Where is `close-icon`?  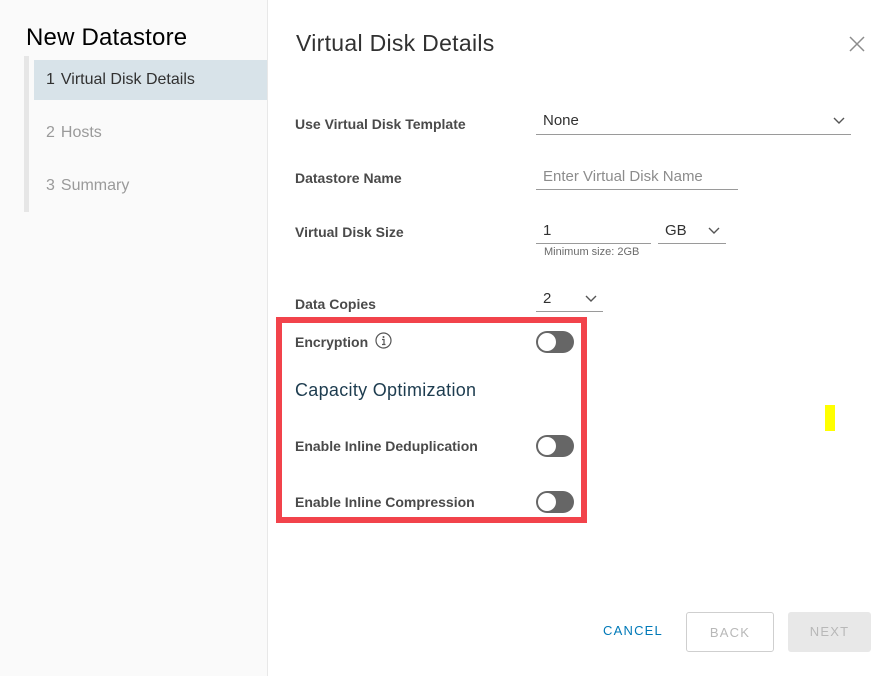 close-icon is located at coordinates (857, 44).